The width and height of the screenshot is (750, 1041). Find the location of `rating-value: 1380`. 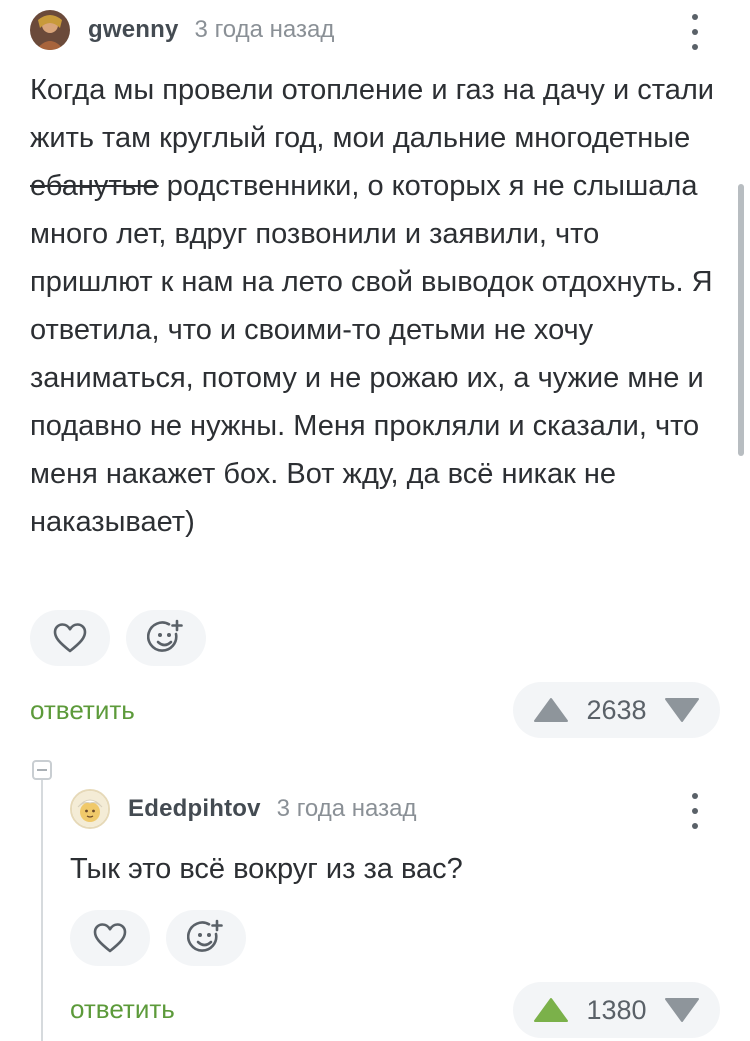

rating-value: 1380 is located at coordinates (616, 1009).